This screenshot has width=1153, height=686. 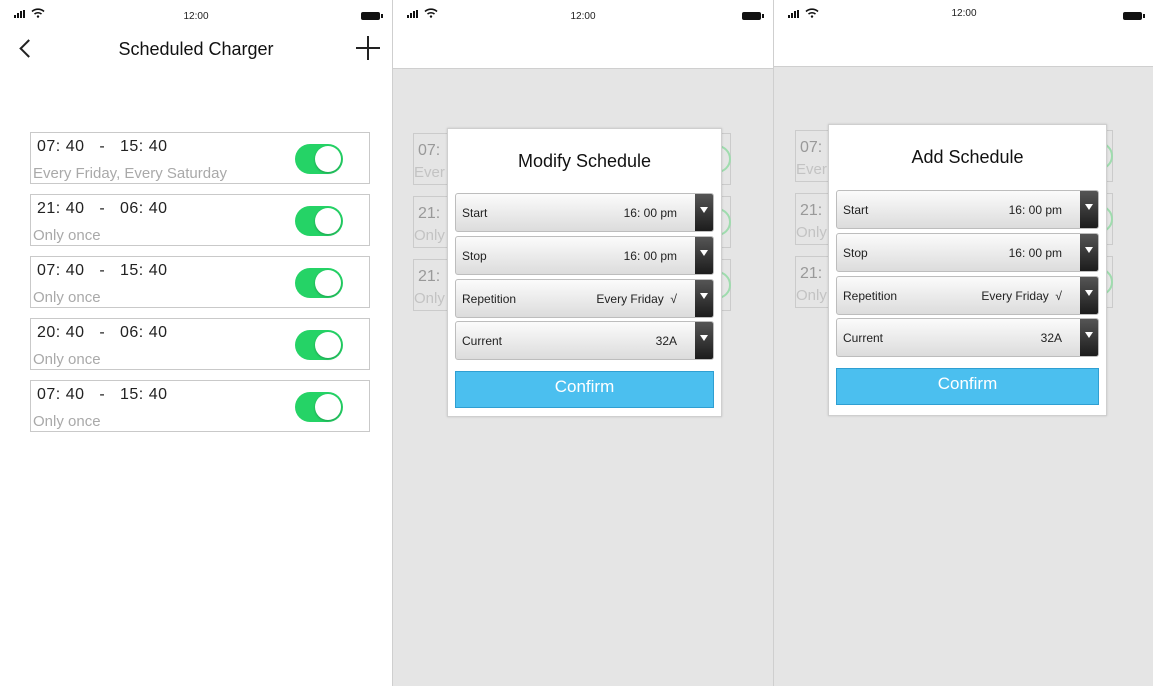 What do you see at coordinates (200, 220) in the screenshot?
I see `schedule-item: 21: 40 - 06: 40 Only once` at bounding box center [200, 220].